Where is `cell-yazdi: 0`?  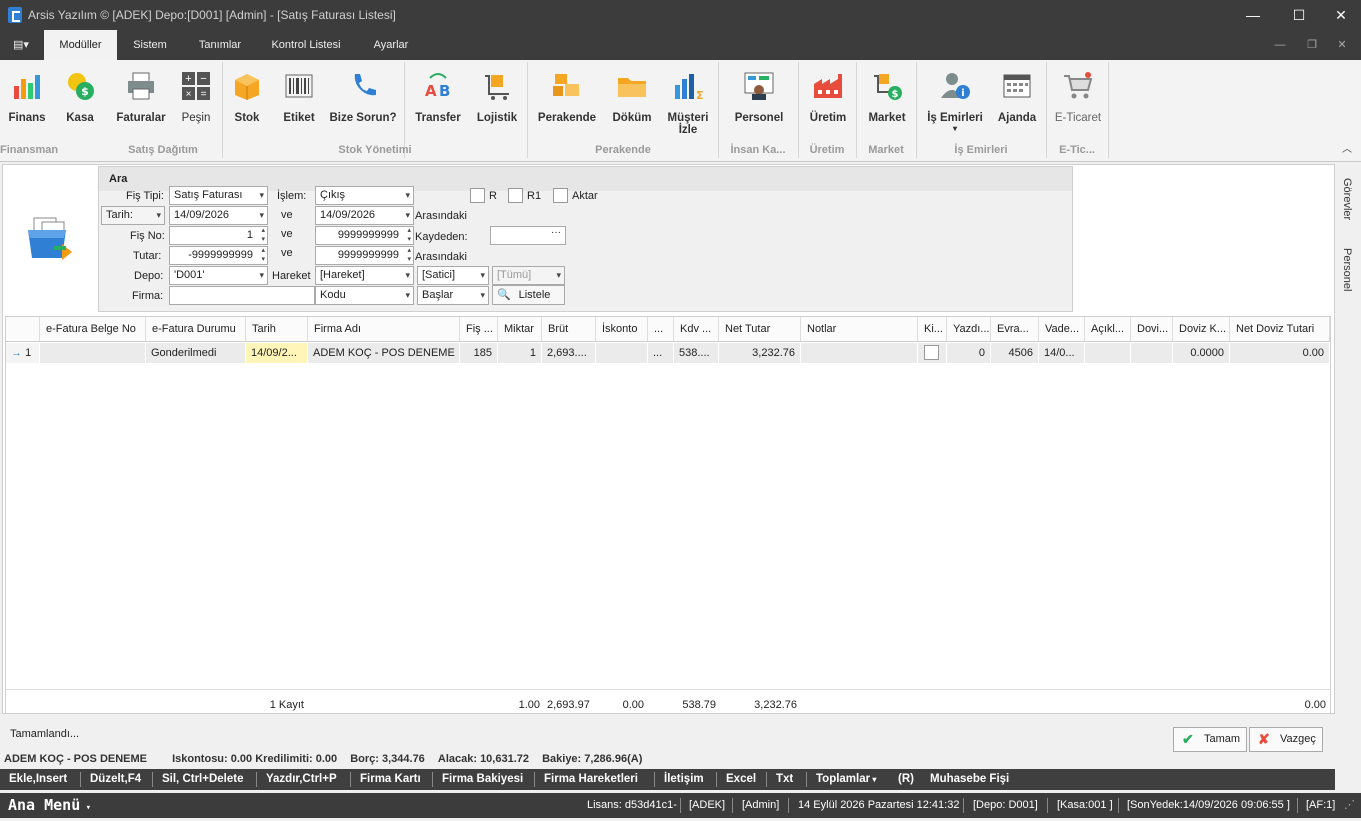
cell-yazdi: 0 is located at coordinates (969, 353).